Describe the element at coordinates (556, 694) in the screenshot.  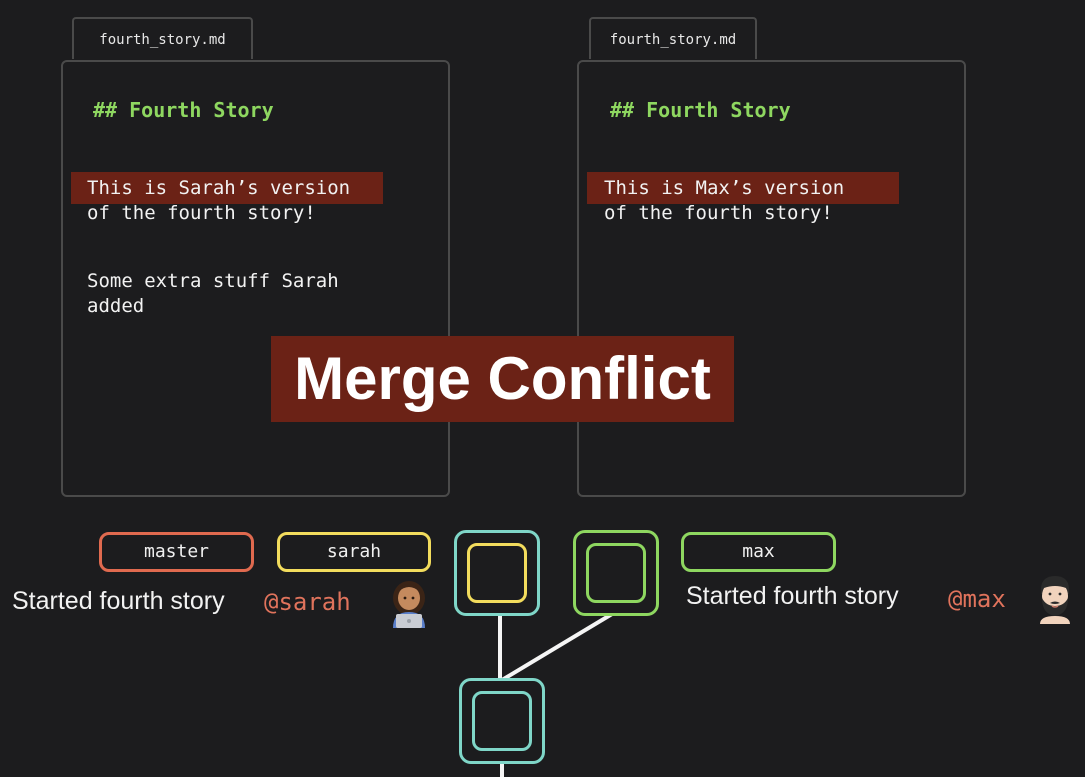
I see `commit-graph-lines` at that location.